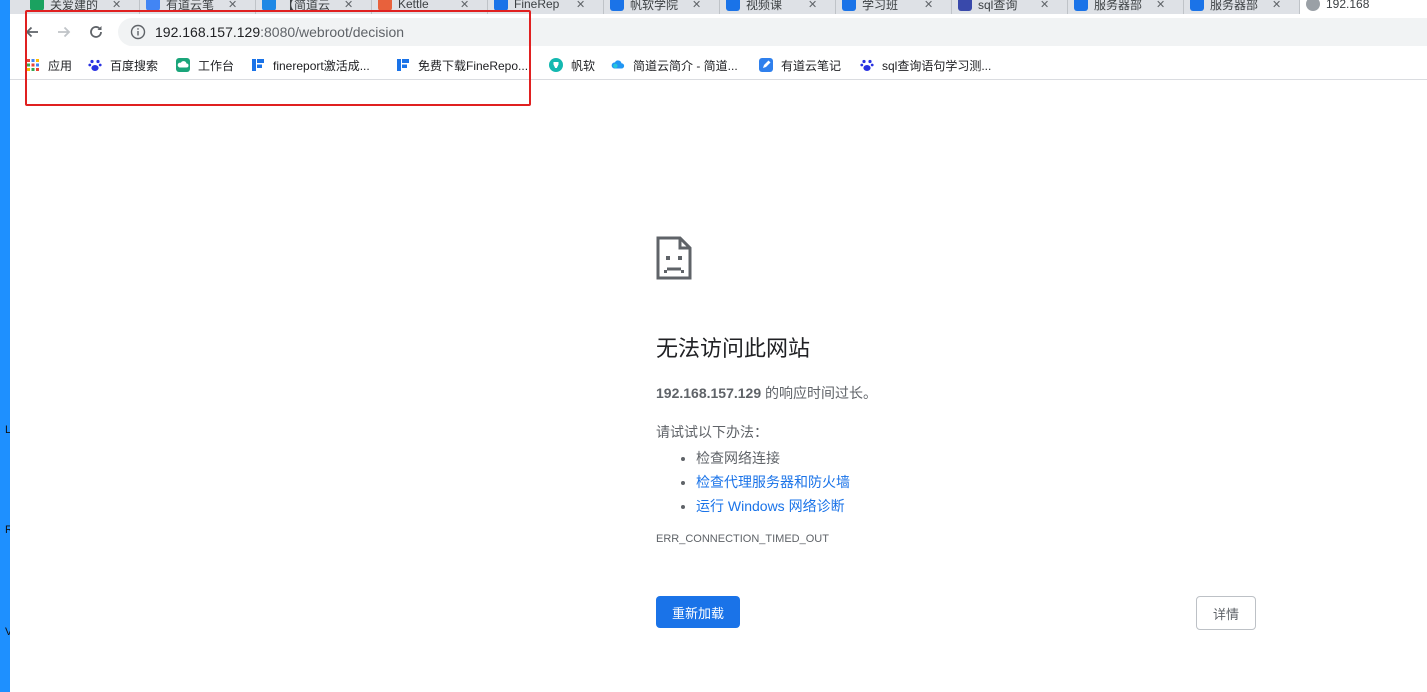 The width and height of the screenshot is (1427, 692). I want to click on suggestion-item: 运行 Windows 网络诊断, so click(981, 506).